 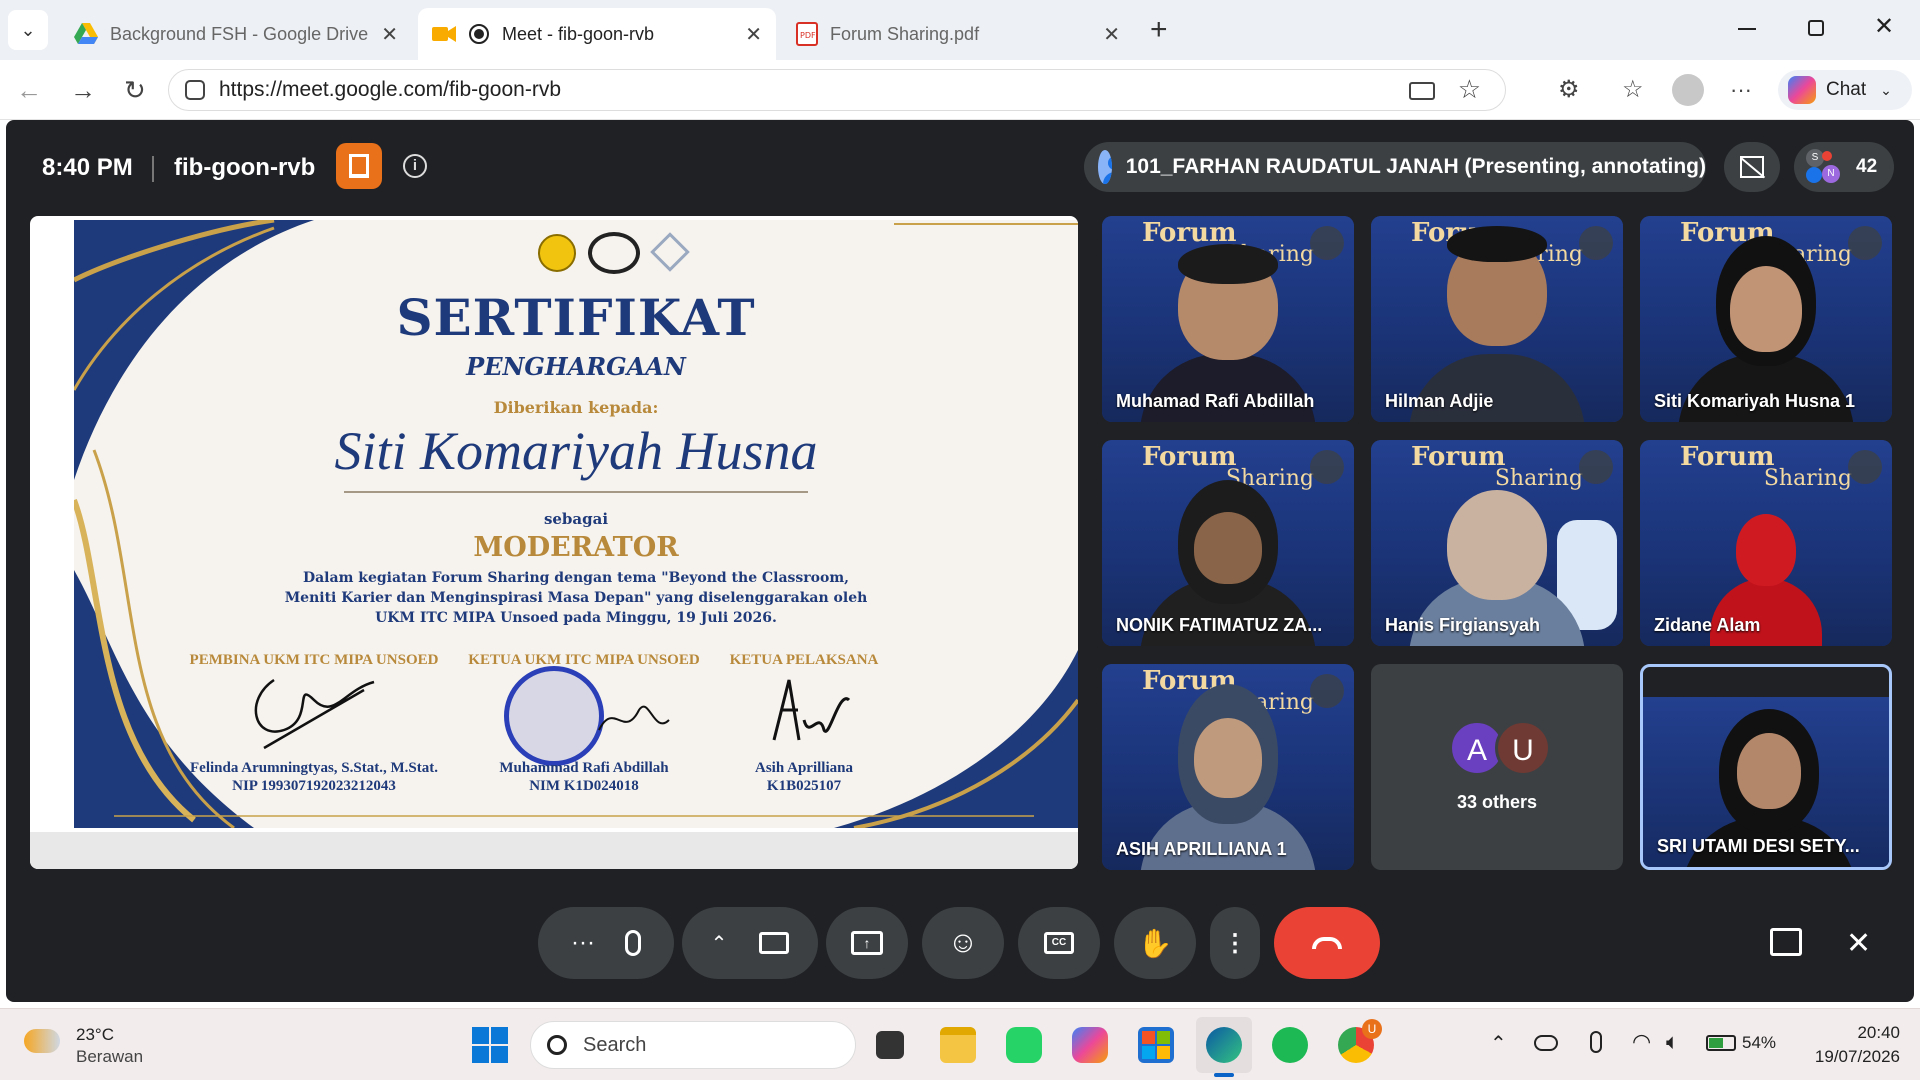 What do you see at coordinates (576, 451) in the screenshot?
I see `recipient-name: Siti Komariyah Husna` at bounding box center [576, 451].